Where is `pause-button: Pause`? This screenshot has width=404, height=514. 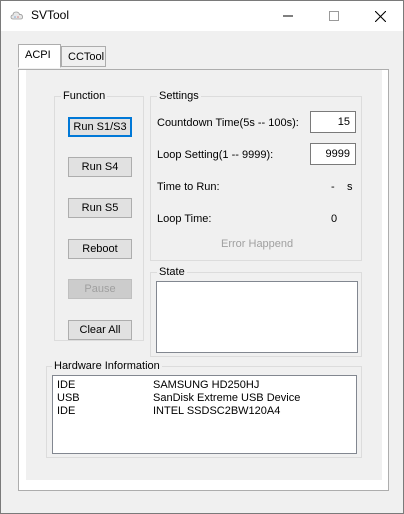
pause-button: Pause is located at coordinates (100, 289).